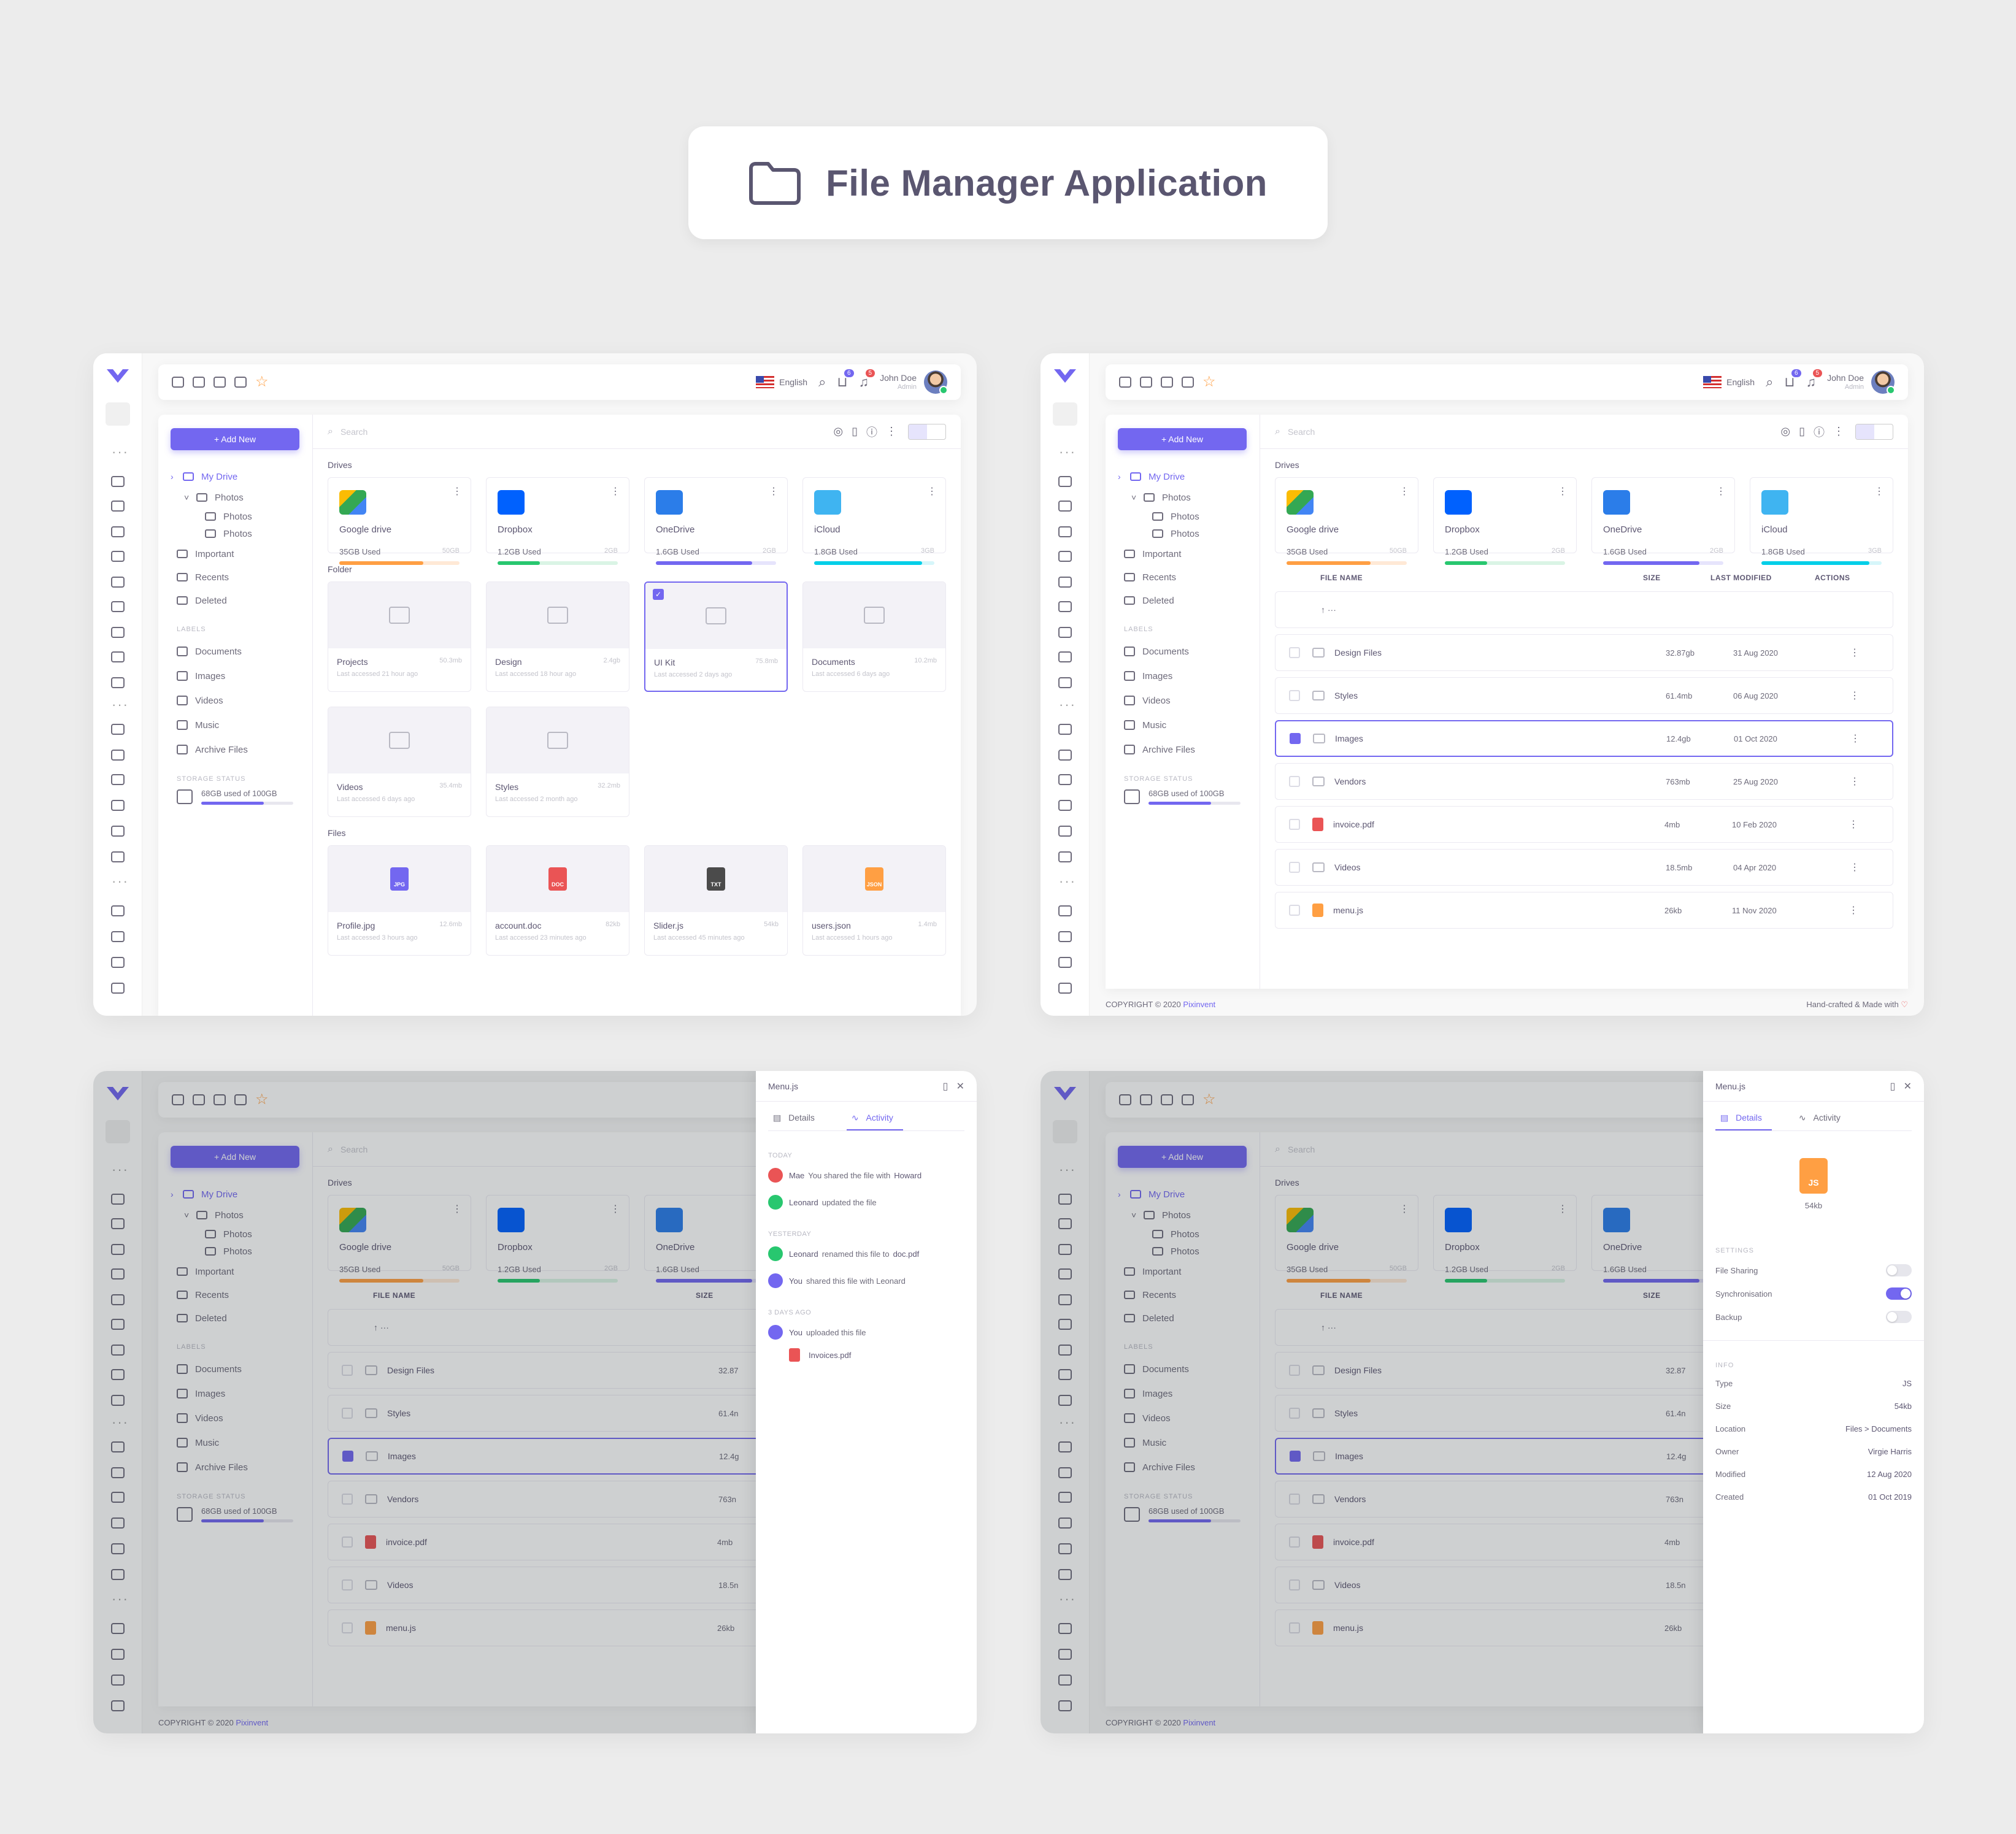 This screenshot has height=1834, width=2016. Describe the element at coordinates (797, 1121) in the screenshot. I see `tab-details: ▤ Details` at that location.